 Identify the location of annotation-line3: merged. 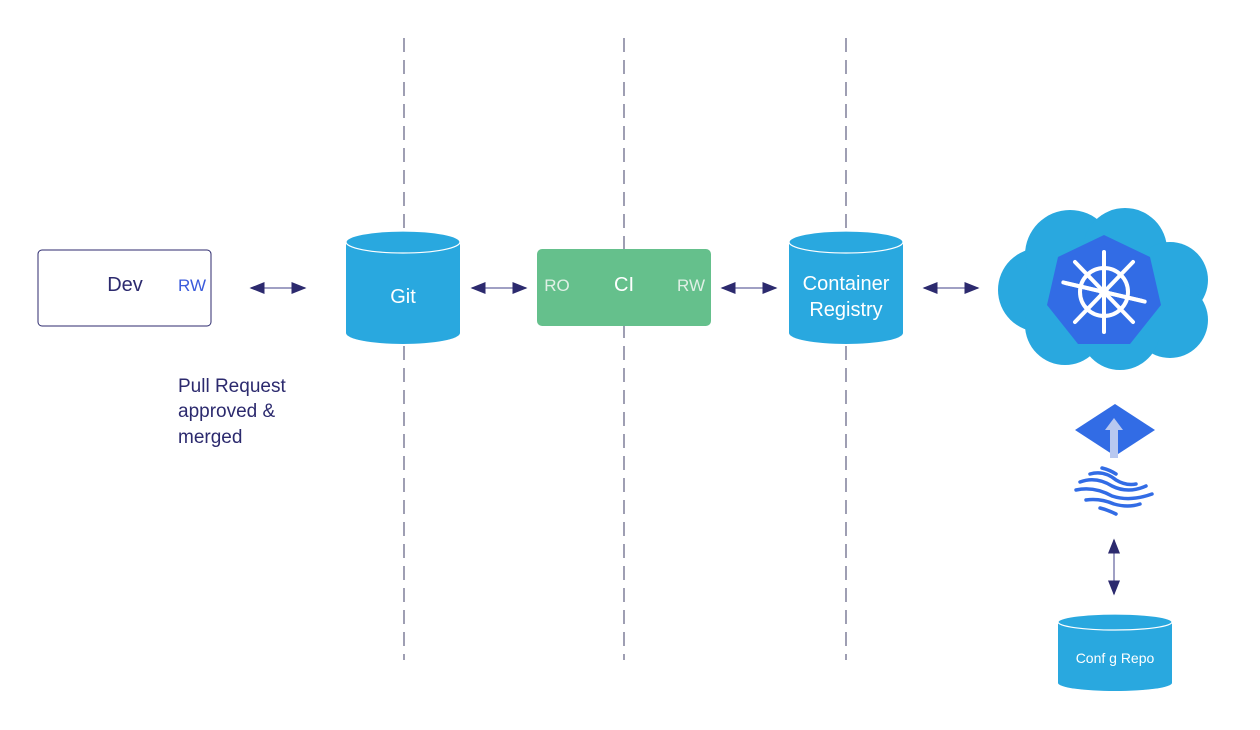
(210, 437).